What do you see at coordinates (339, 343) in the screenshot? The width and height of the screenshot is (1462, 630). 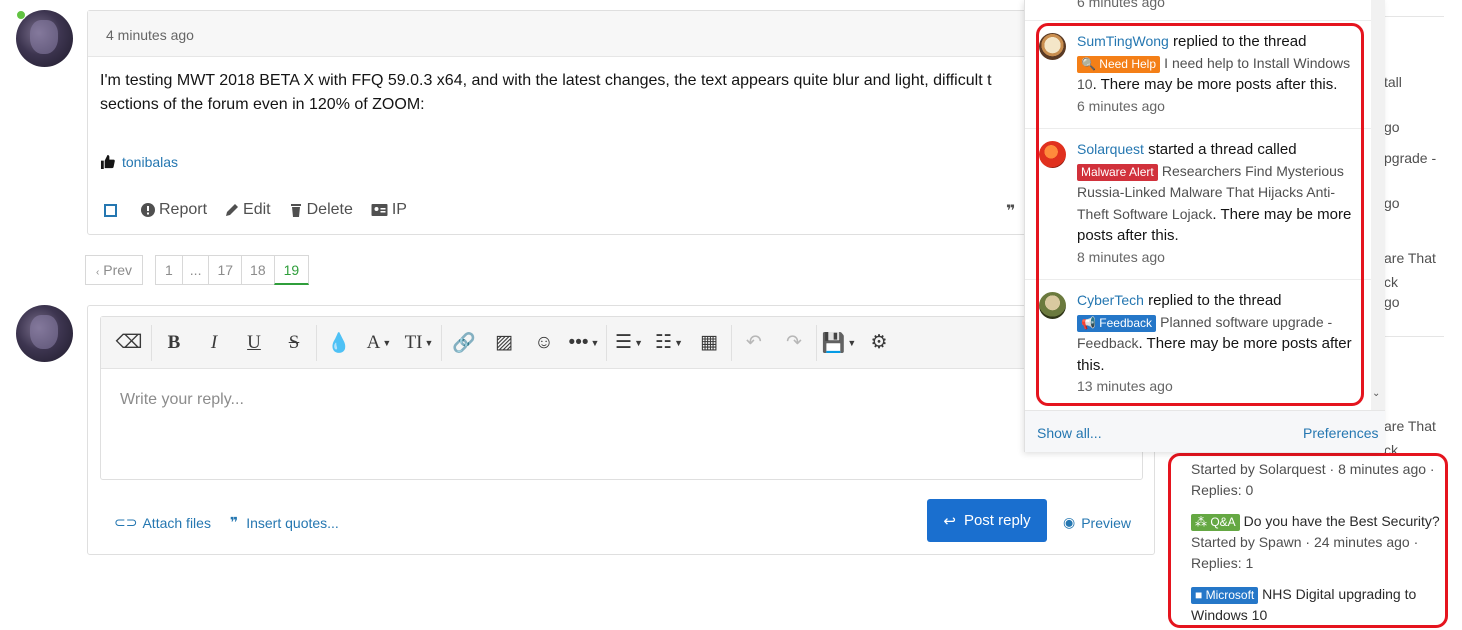 I see `text-color-icon: 💧` at bounding box center [339, 343].